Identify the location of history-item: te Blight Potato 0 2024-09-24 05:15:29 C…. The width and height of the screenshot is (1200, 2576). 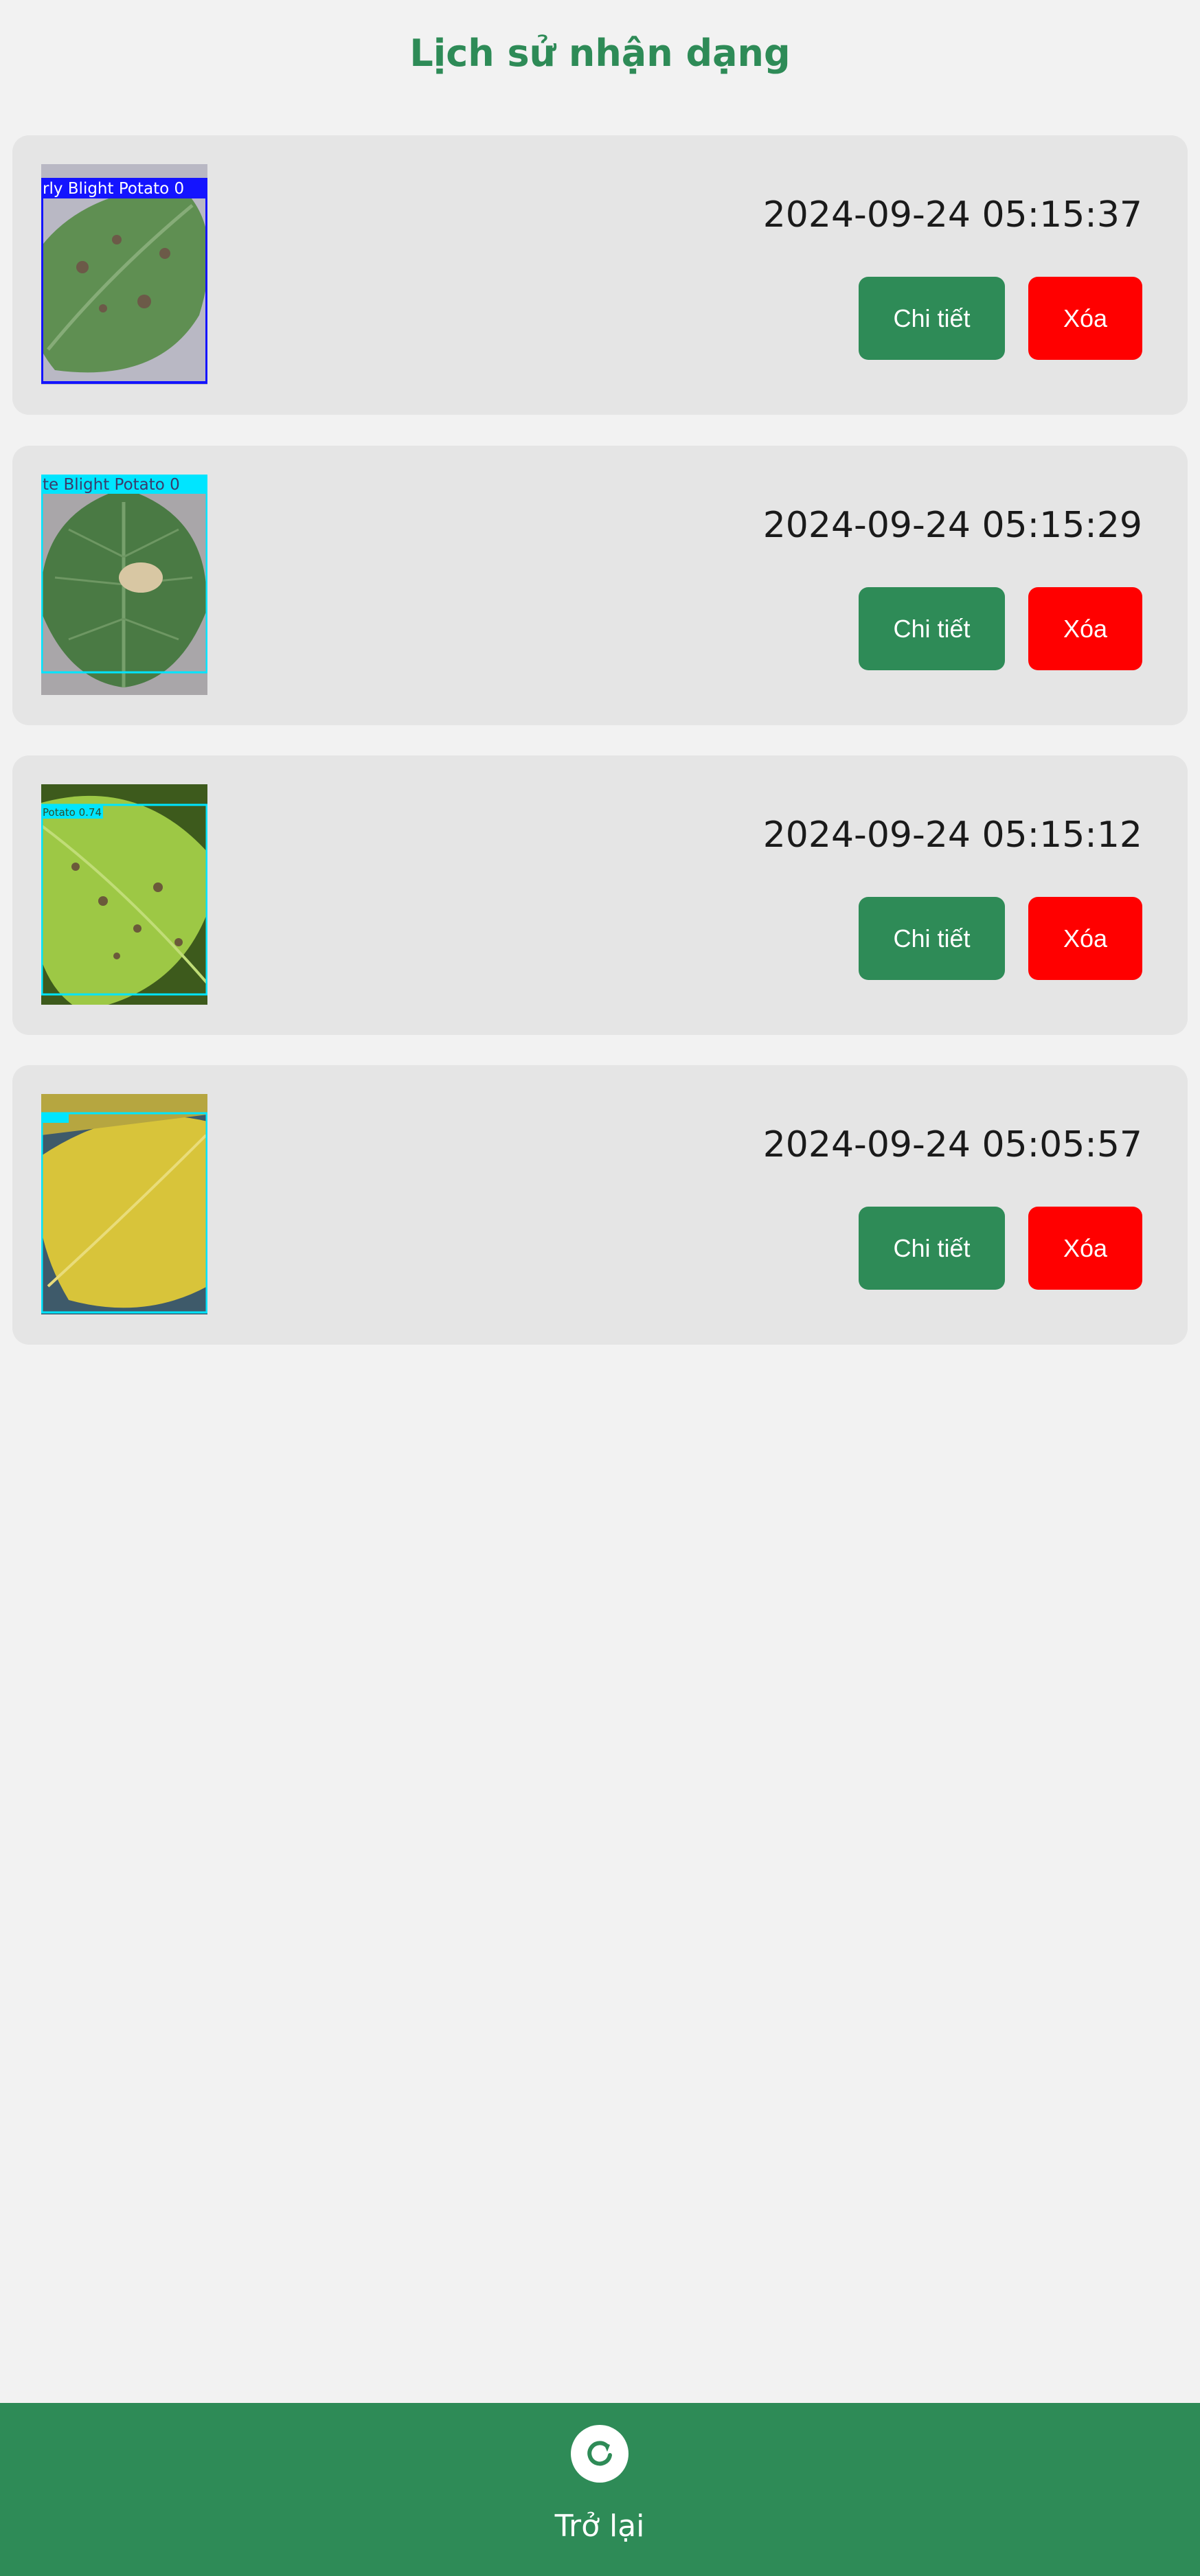
(600, 585).